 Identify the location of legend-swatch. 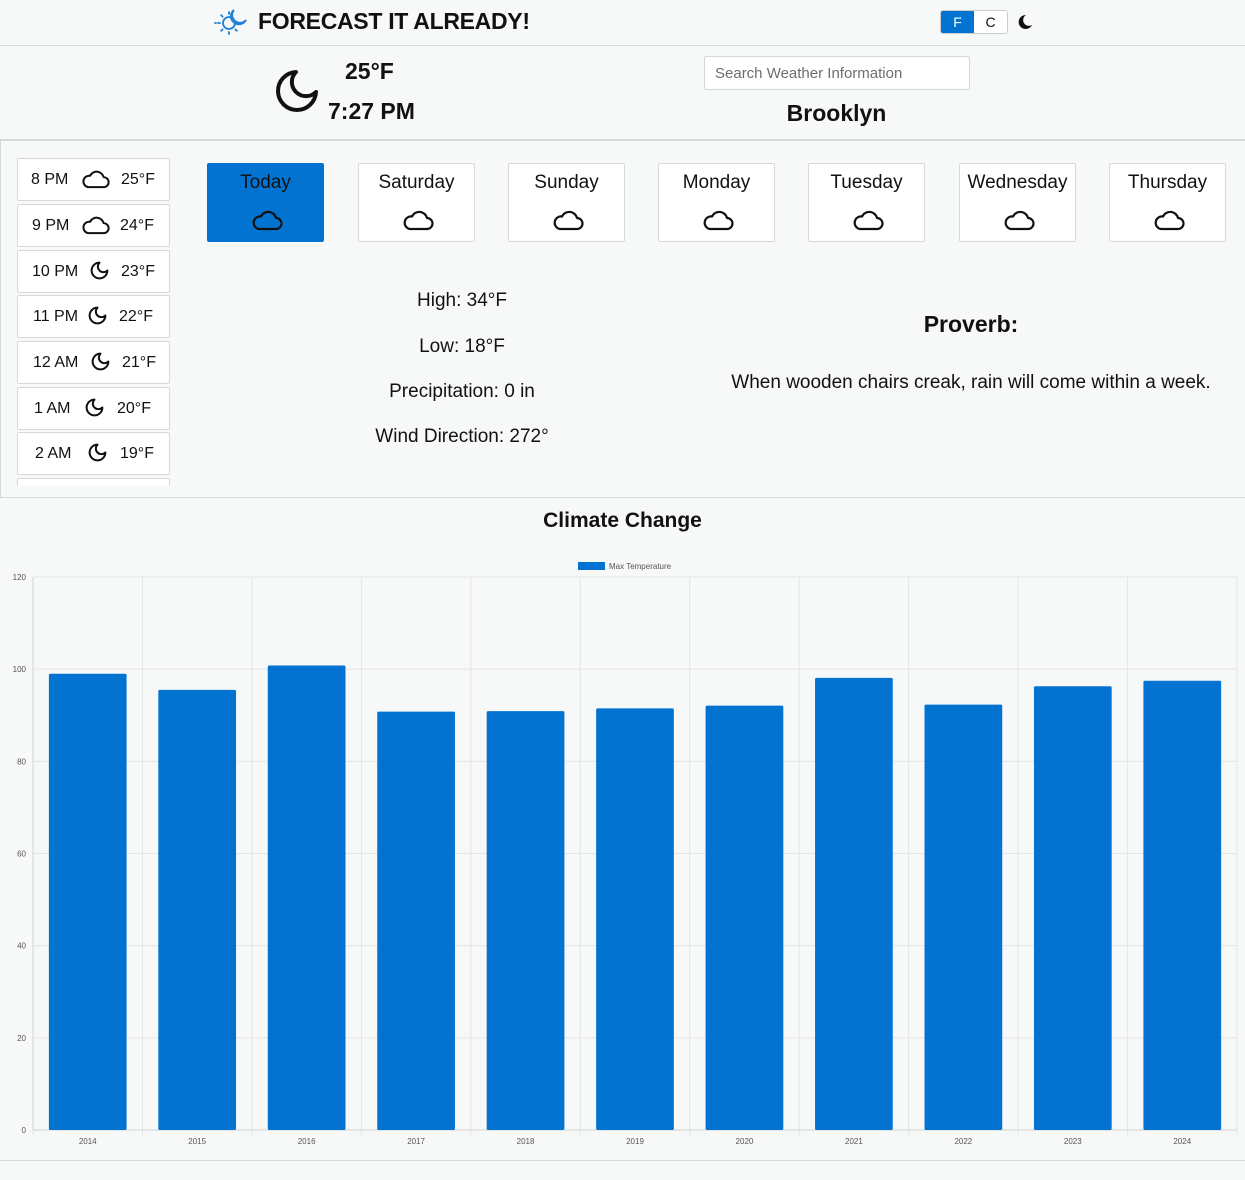
(591, 566).